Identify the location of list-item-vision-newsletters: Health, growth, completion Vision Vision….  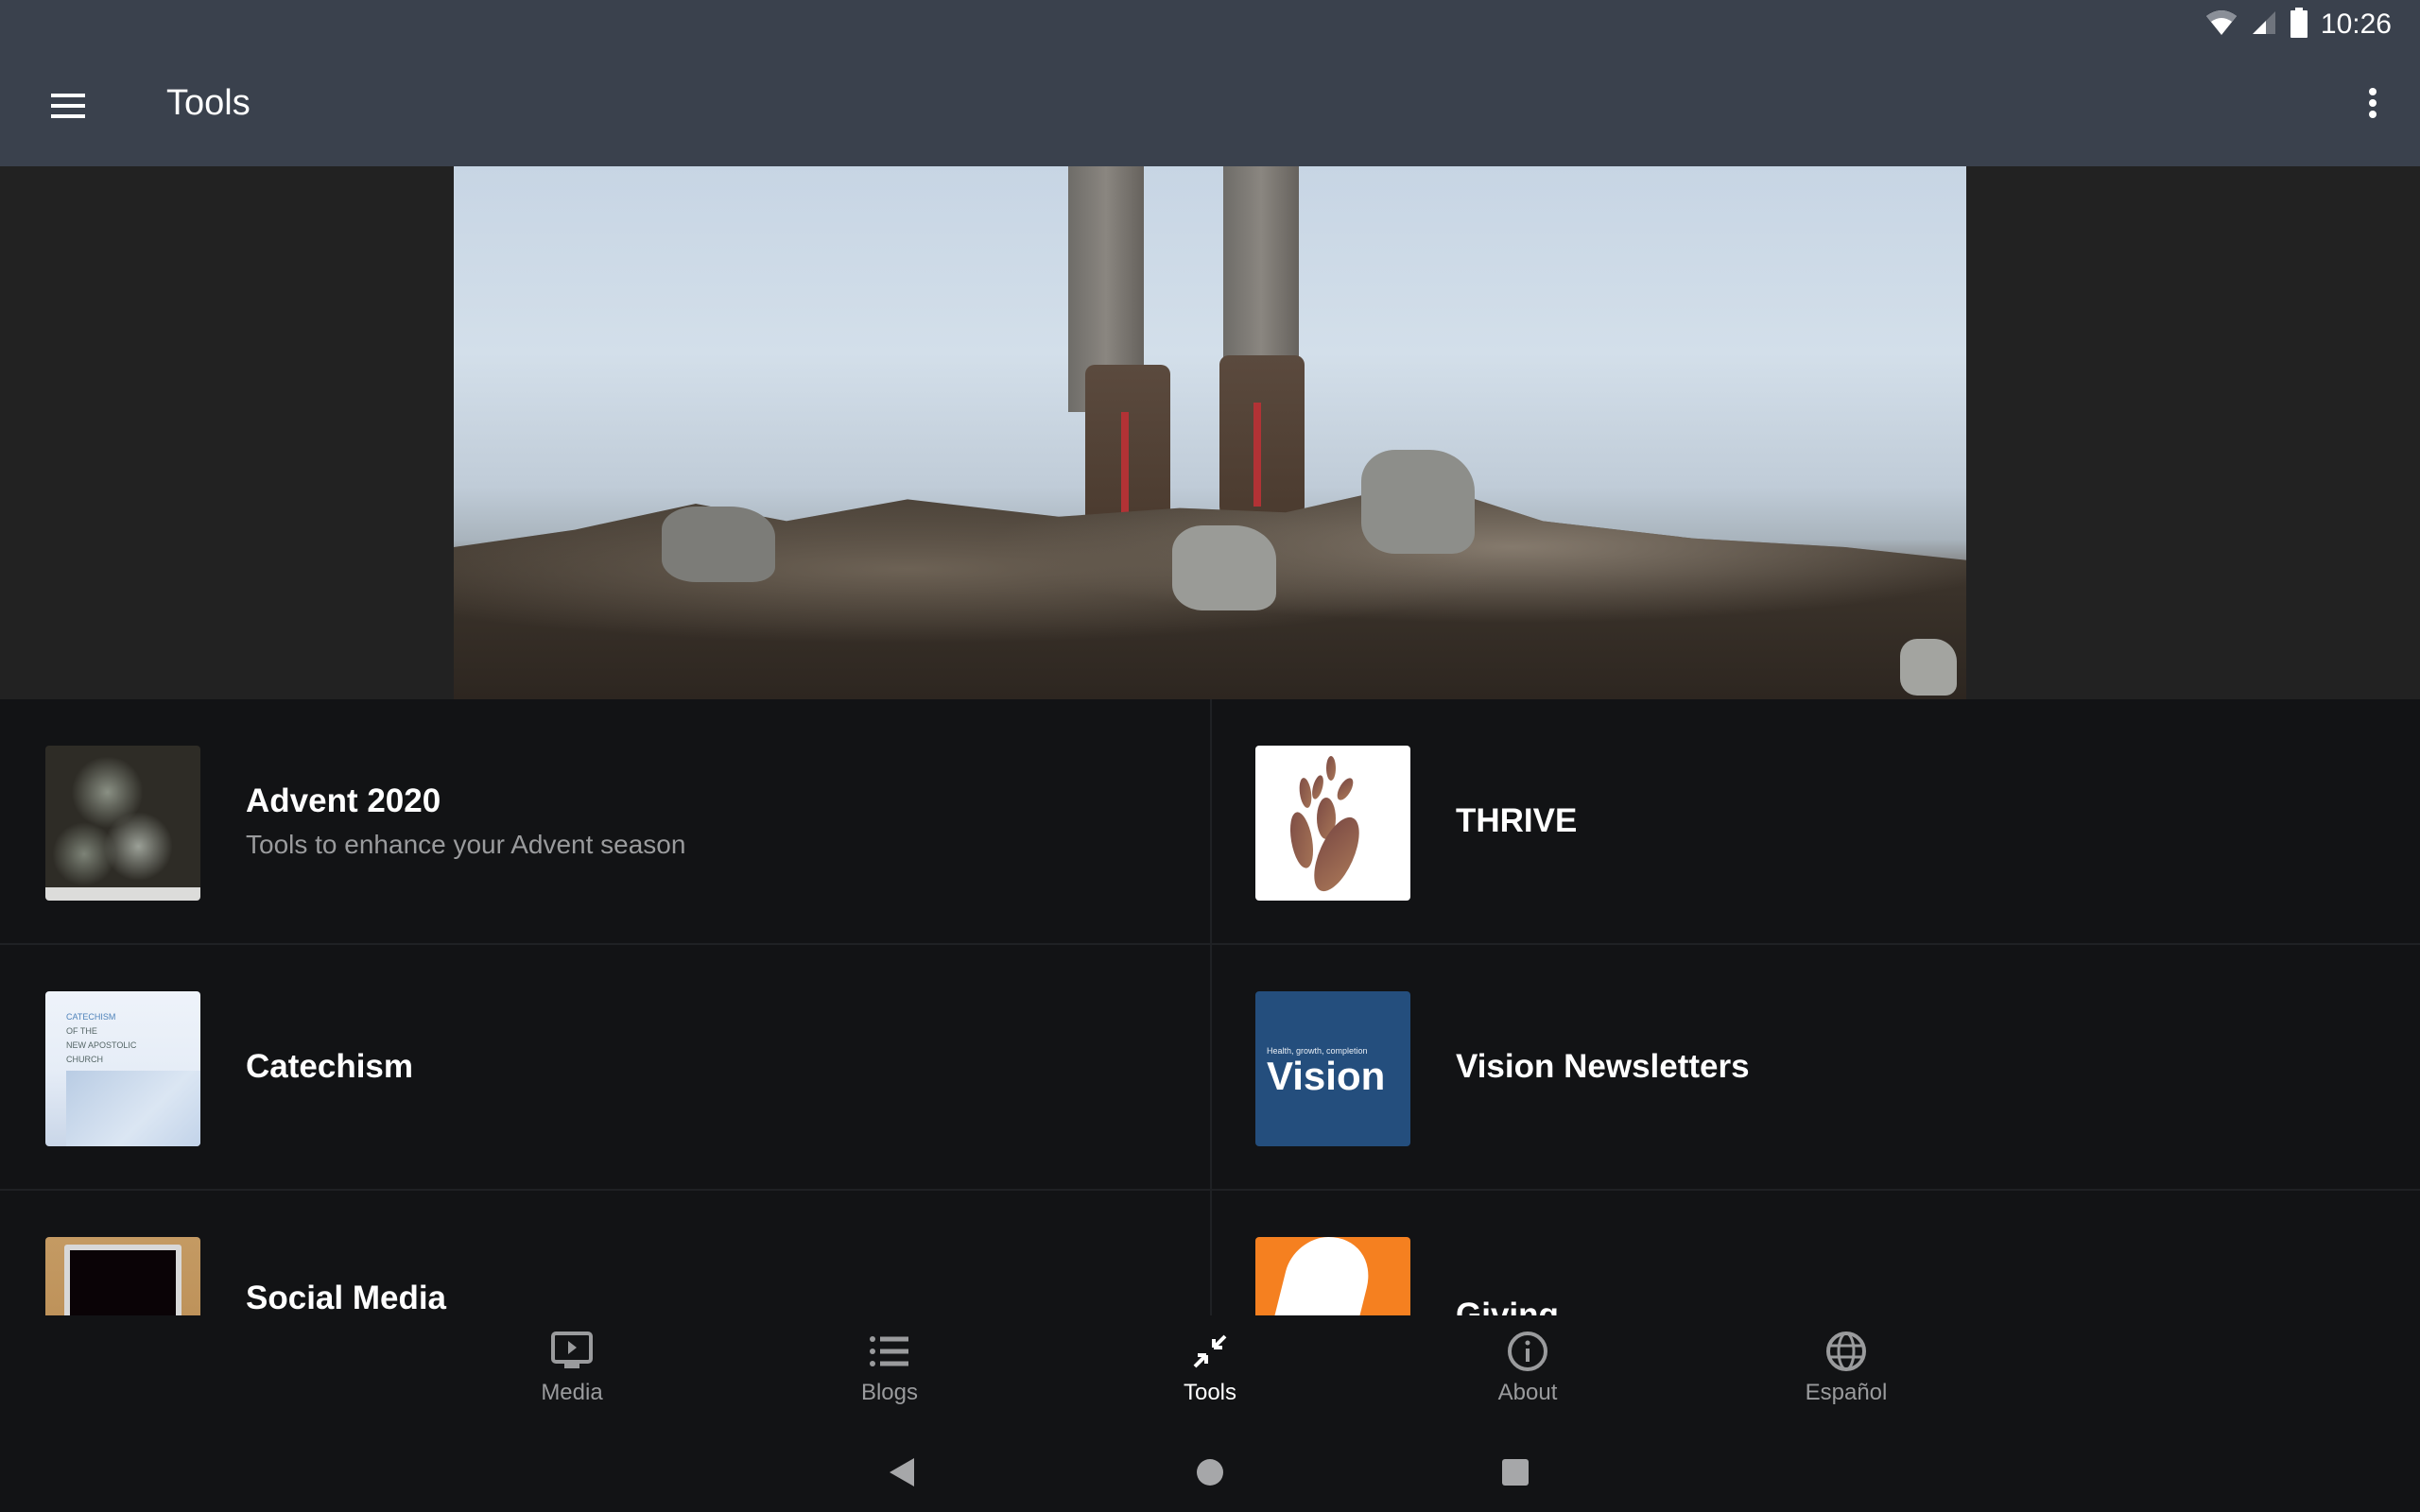
(1816, 1067).